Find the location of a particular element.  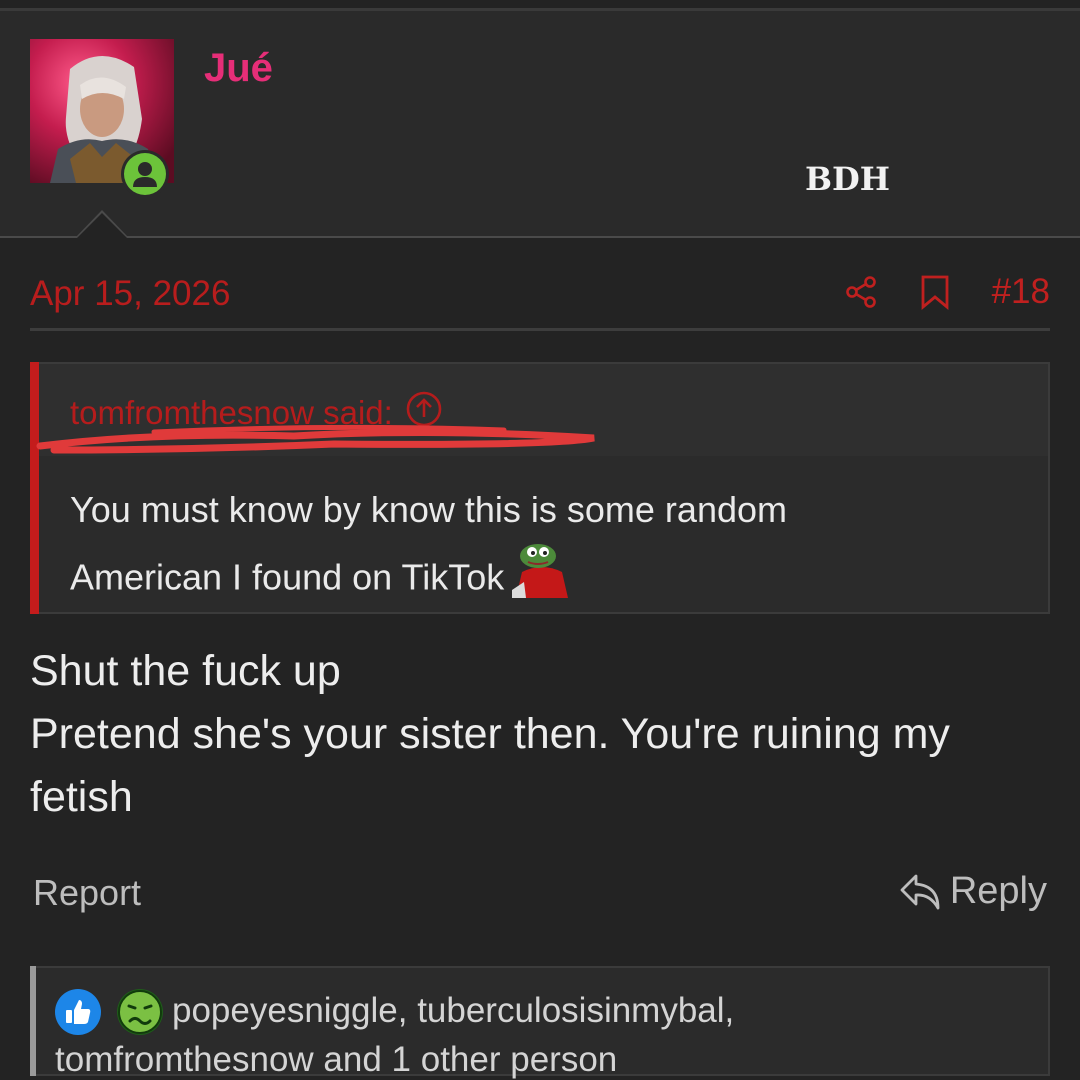

red-scribble-annotation is located at coordinates (315, 439).